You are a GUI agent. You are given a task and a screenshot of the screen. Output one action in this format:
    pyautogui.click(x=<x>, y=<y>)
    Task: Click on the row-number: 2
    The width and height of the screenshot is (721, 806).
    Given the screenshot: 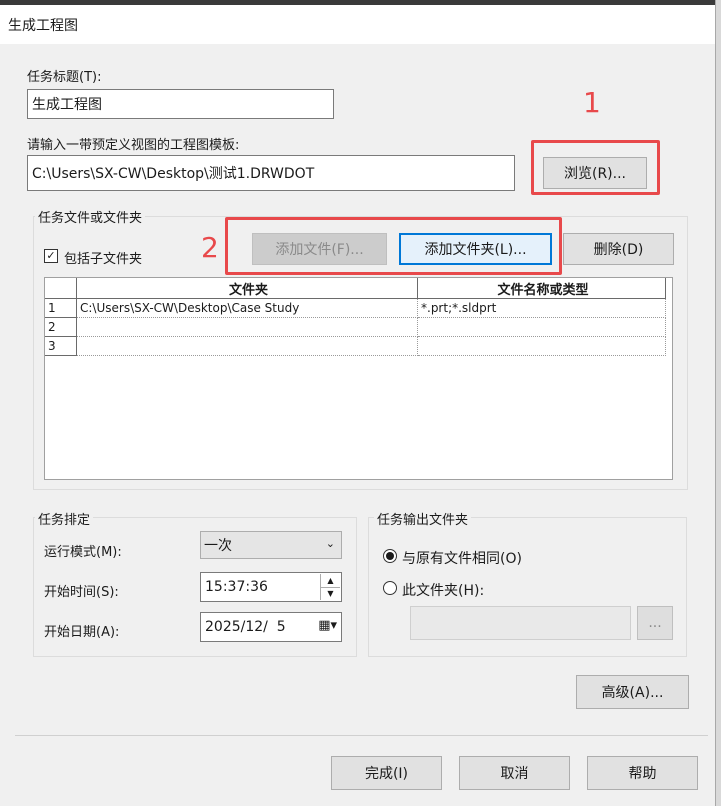 What is the action you would take?
    pyautogui.click(x=61, y=327)
    